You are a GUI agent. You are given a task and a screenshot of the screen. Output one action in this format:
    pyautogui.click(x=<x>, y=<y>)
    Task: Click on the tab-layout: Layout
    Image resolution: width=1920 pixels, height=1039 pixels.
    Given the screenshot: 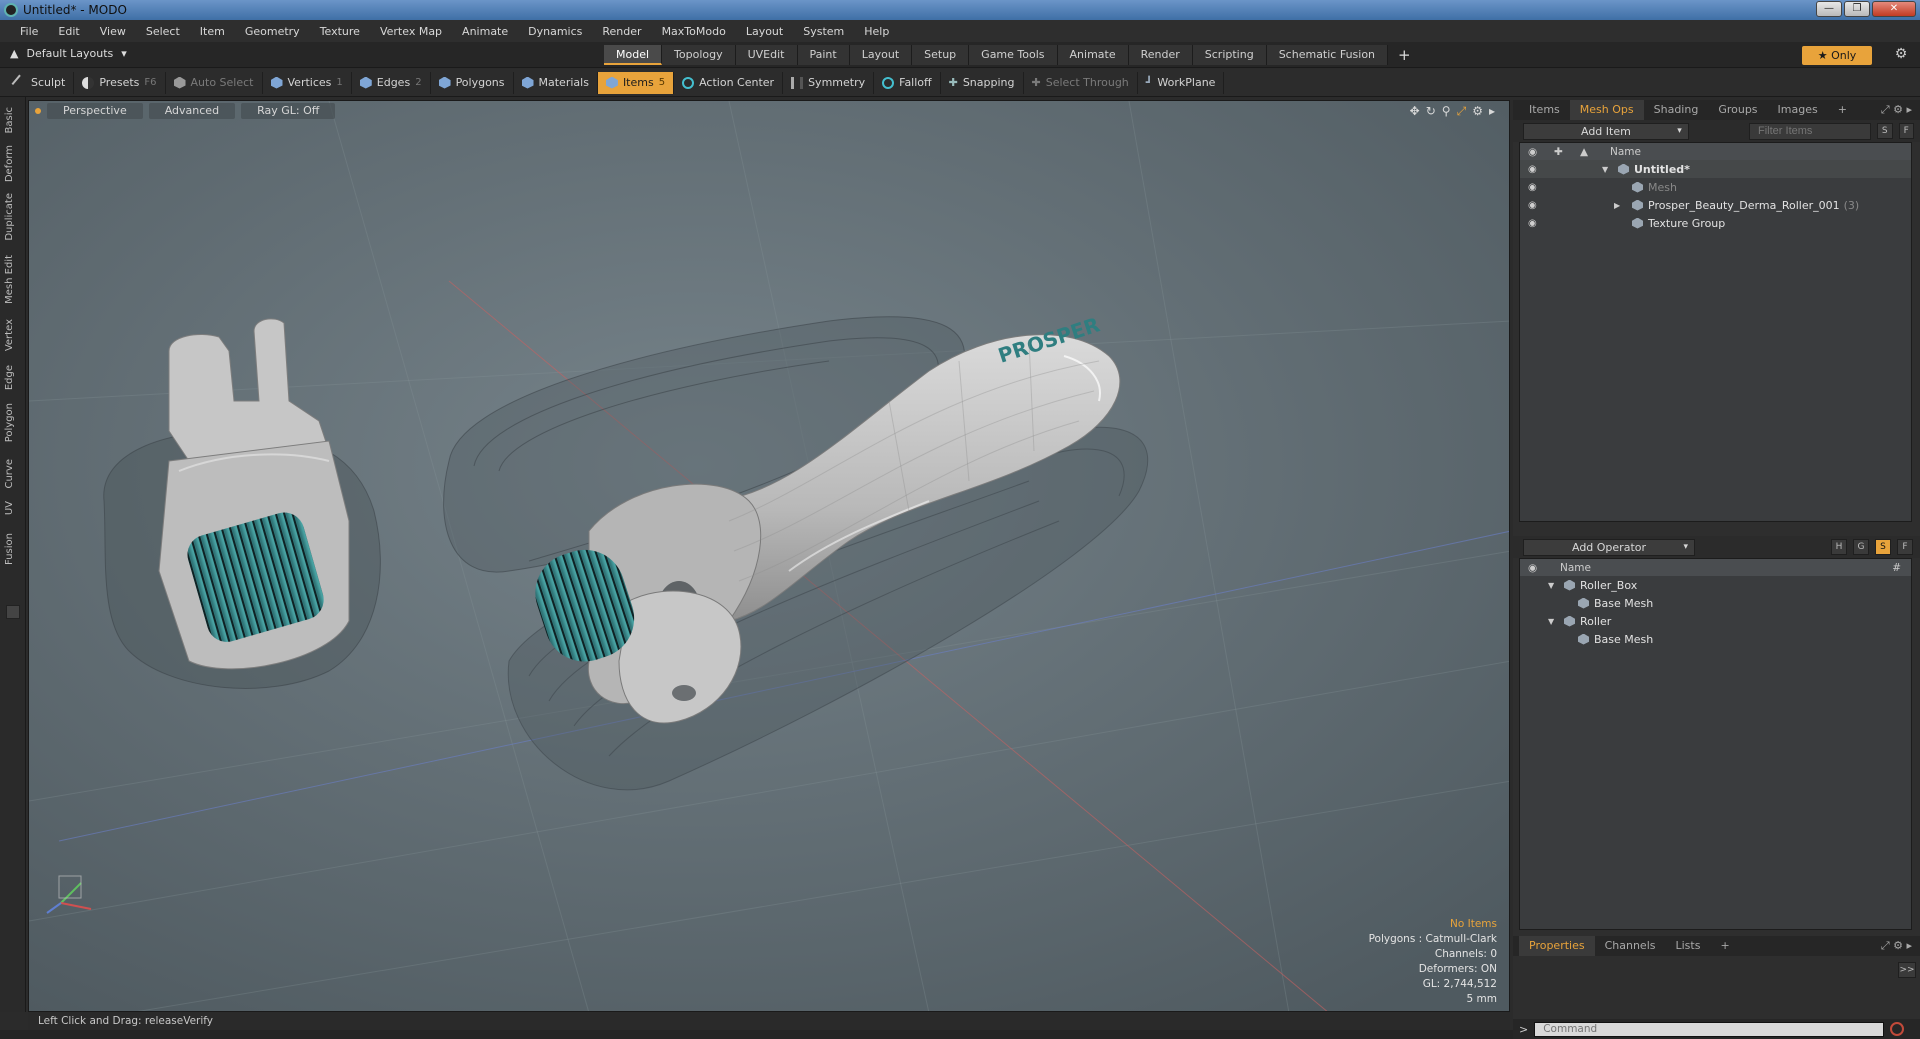 What is the action you would take?
    pyautogui.click(x=881, y=55)
    